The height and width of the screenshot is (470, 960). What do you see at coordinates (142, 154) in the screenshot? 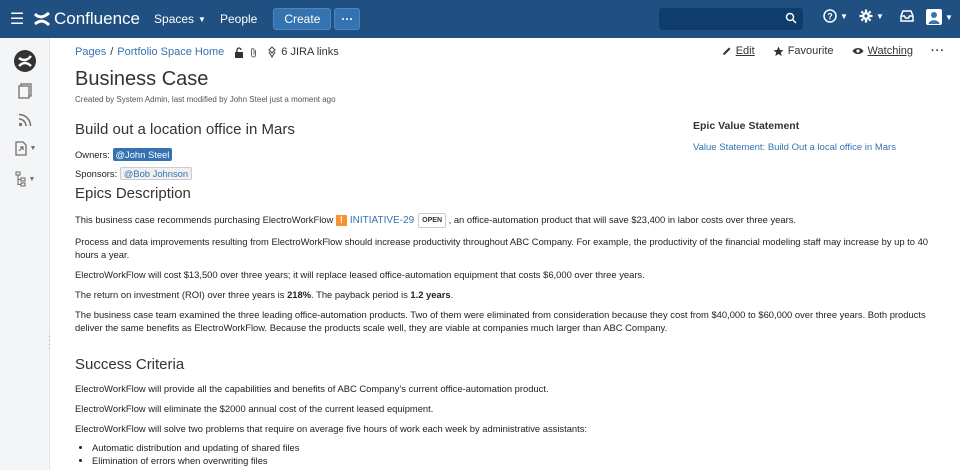
I see `owner-mention: @John Steel` at bounding box center [142, 154].